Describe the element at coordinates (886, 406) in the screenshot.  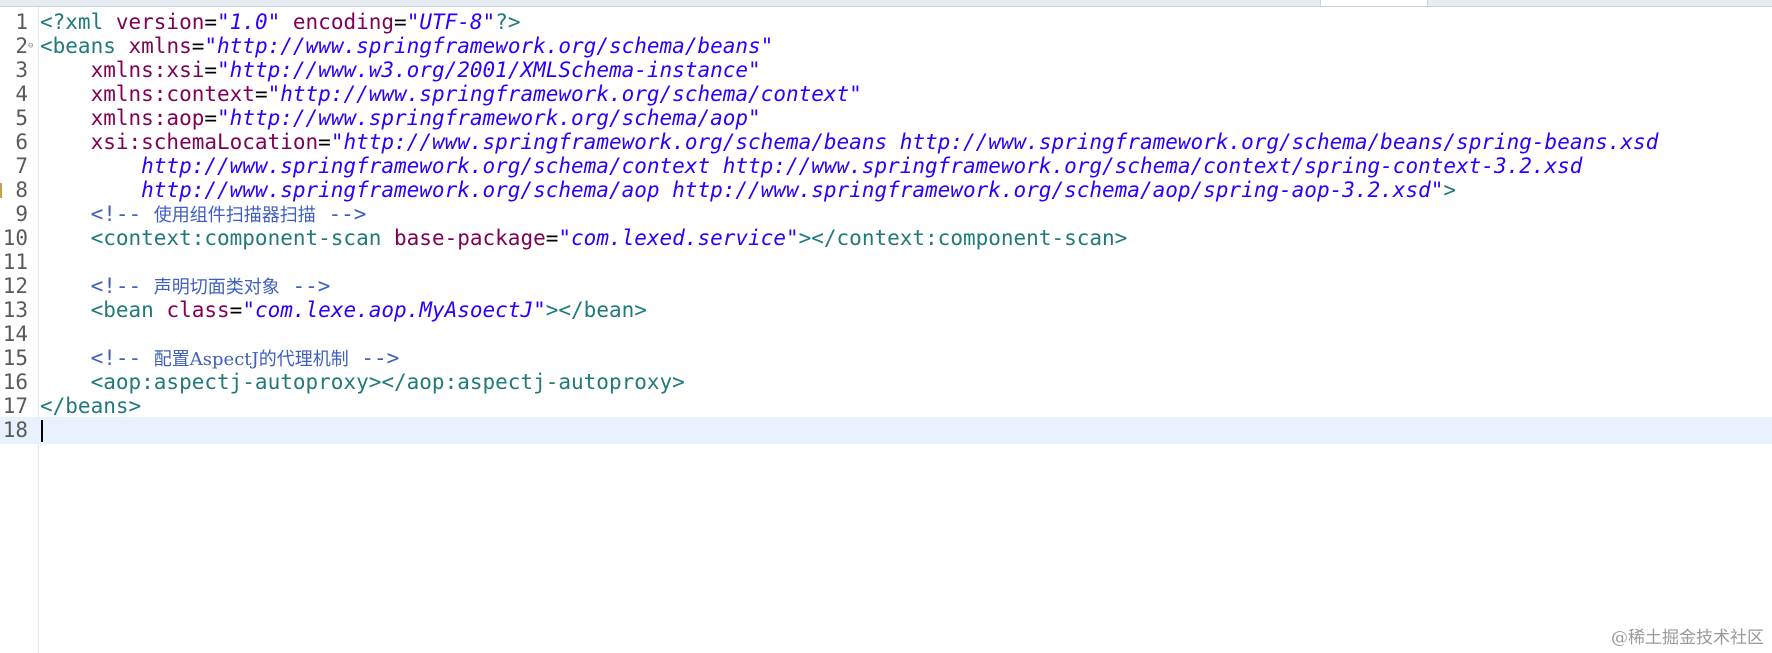
I see `code-line: 17 </beans>` at that location.